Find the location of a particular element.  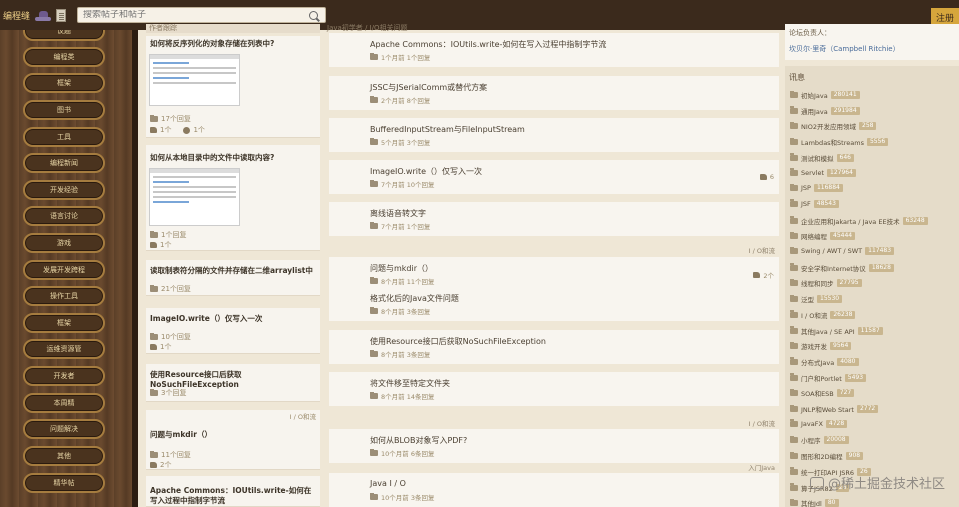

forum-item: 泛型 15530 is located at coordinates (816, 299).